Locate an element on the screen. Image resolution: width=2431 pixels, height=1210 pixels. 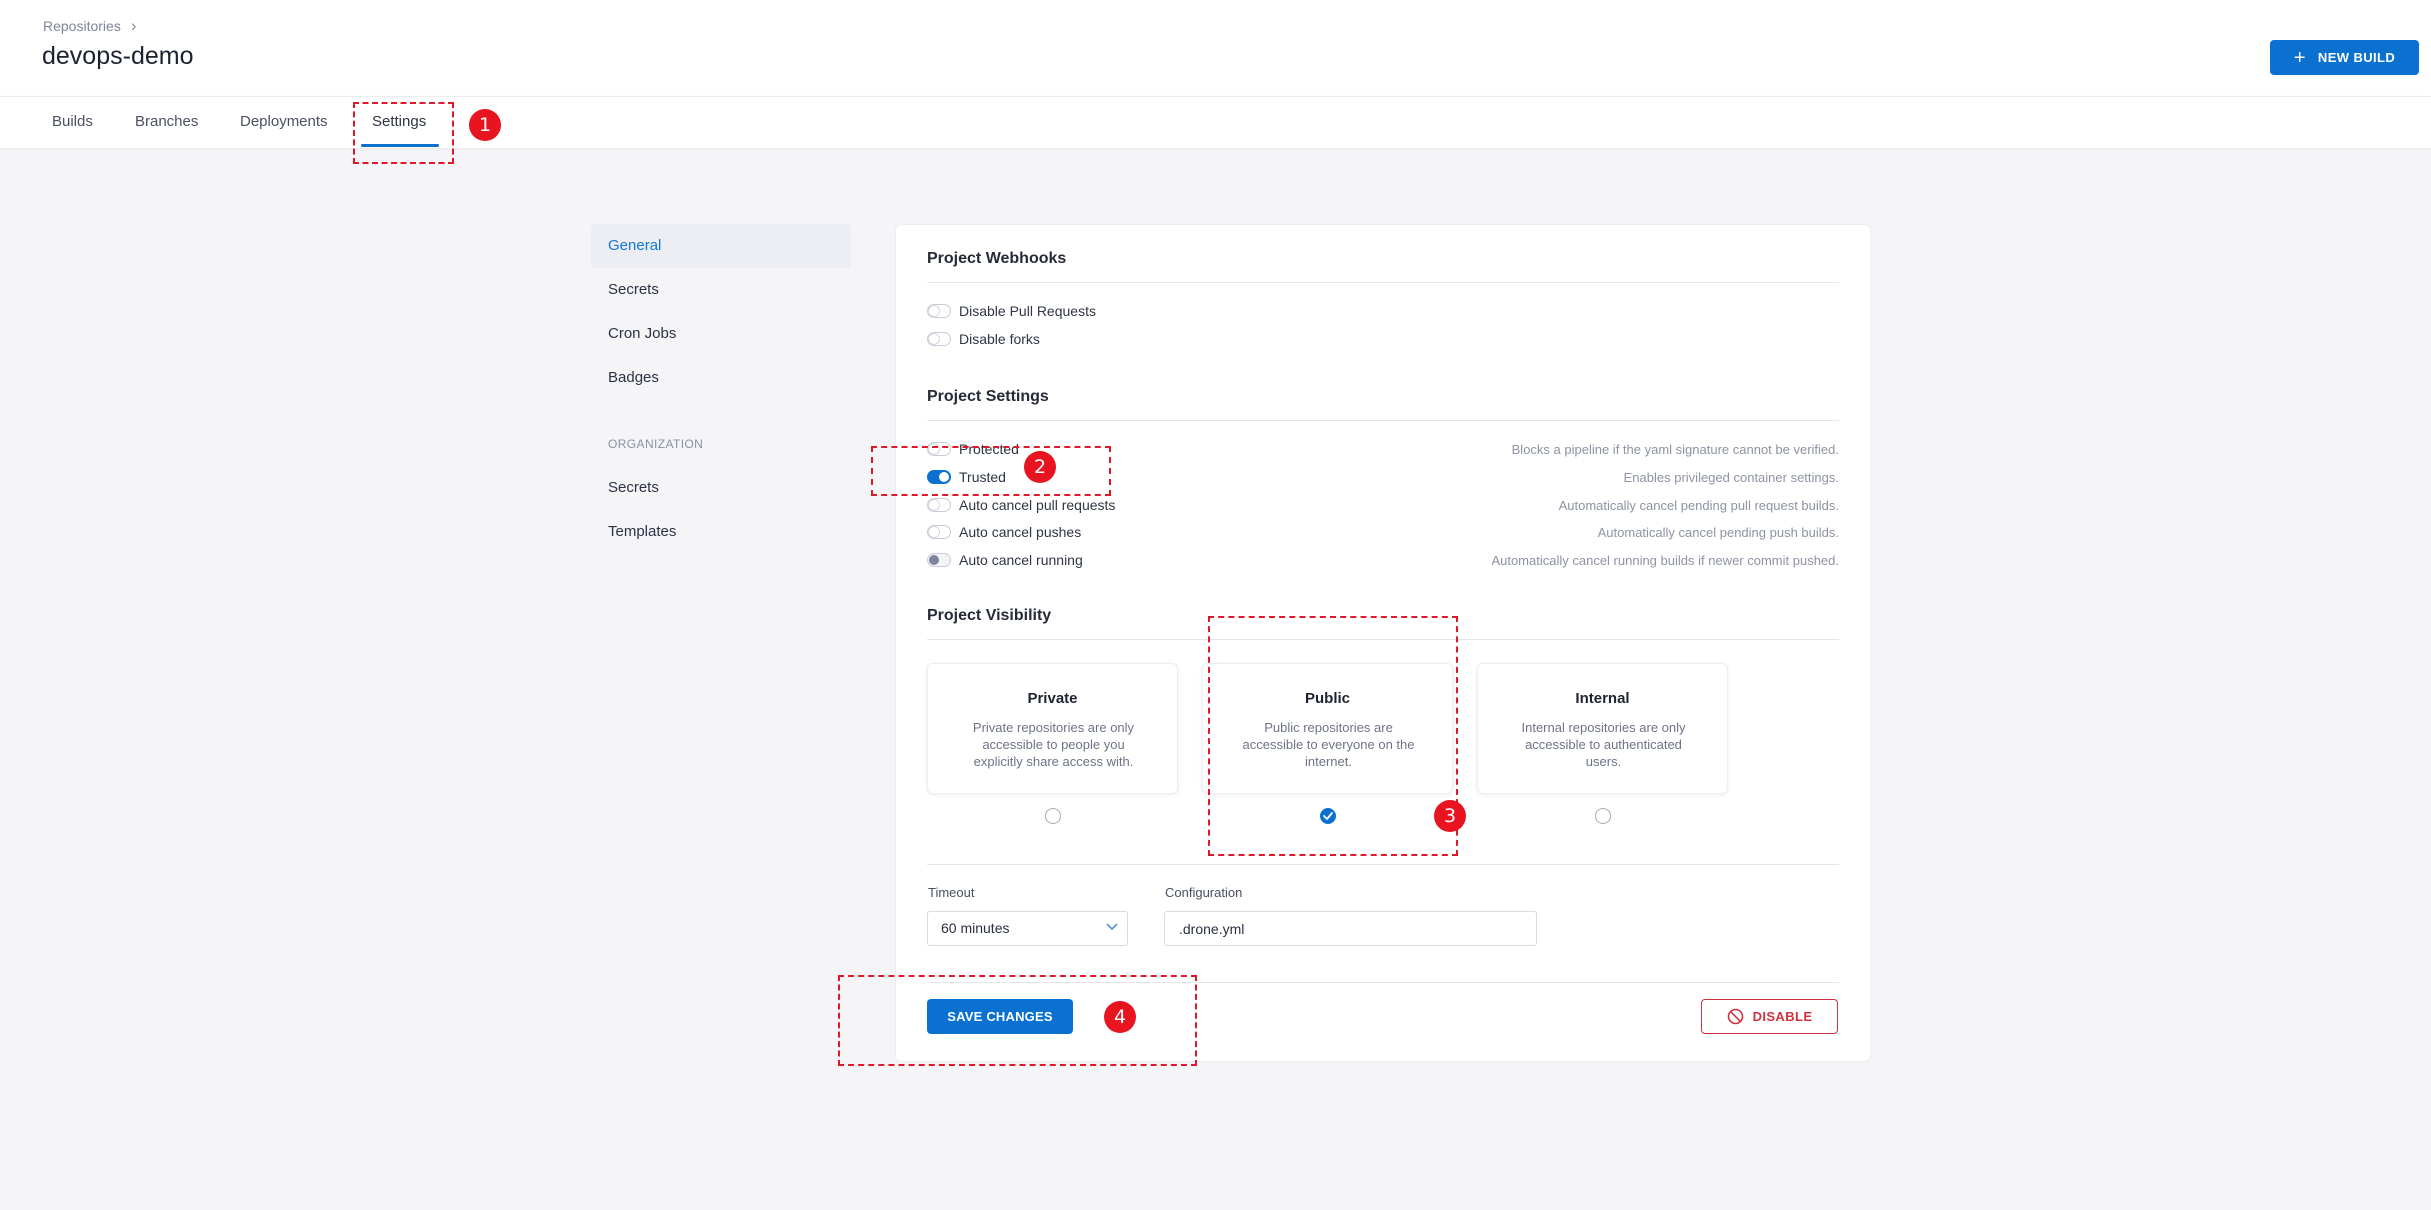
configuration-input is located at coordinates (1350, 928).